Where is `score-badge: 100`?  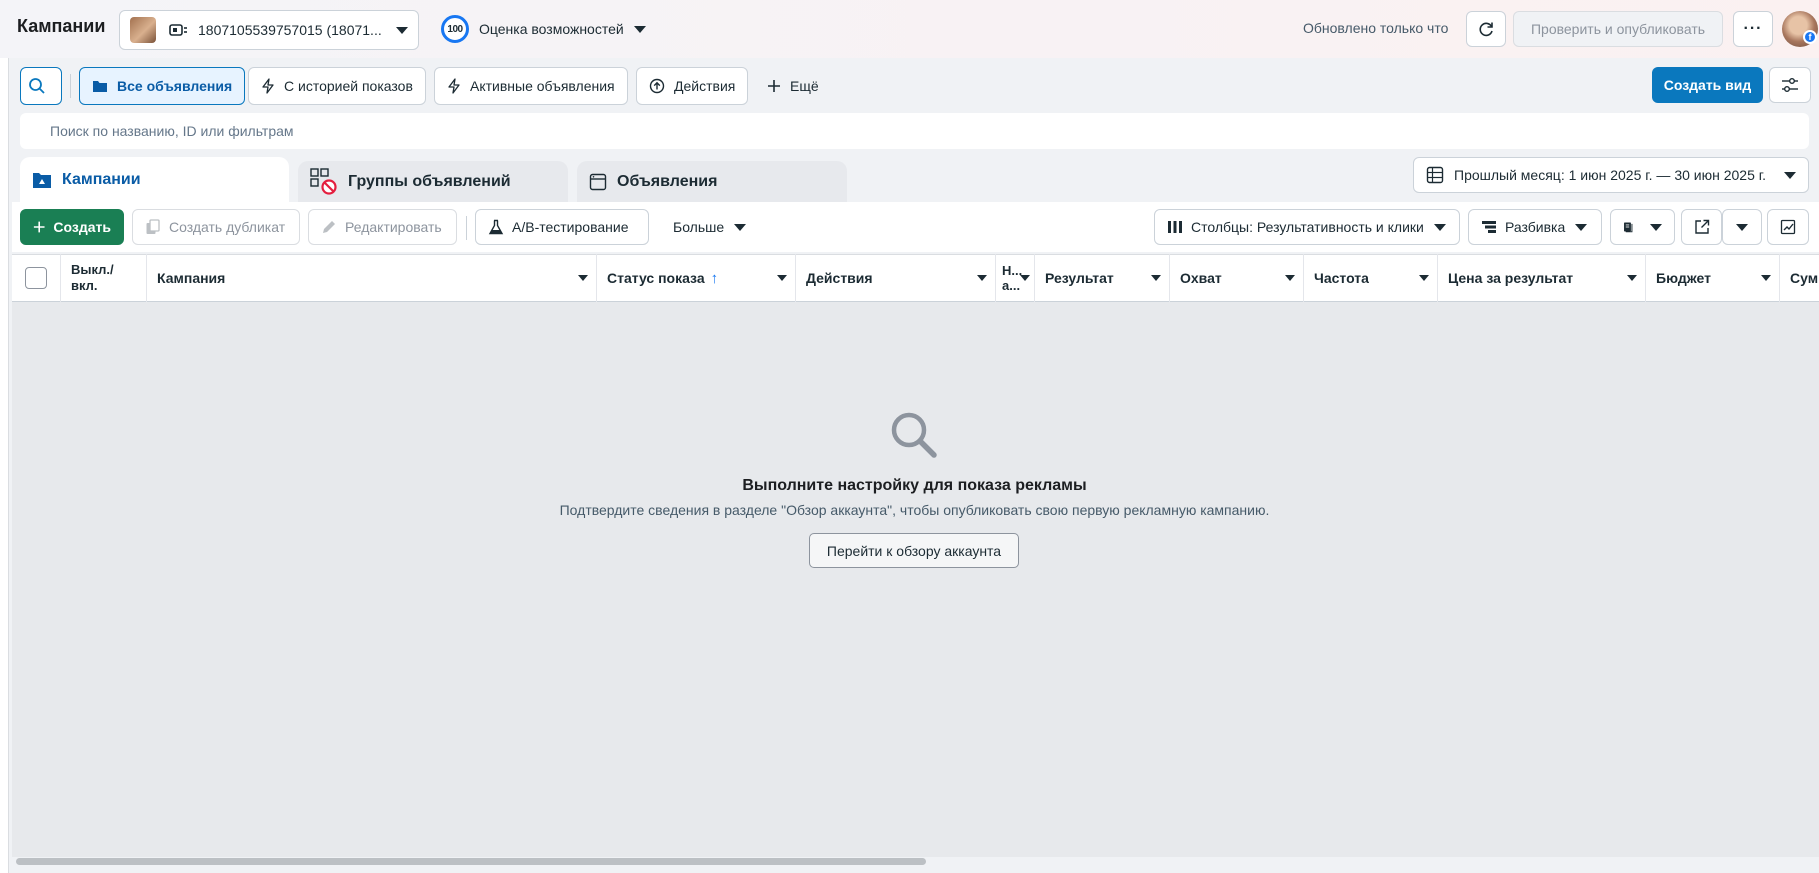
score-badge: 100 is located at coordinates (455, 29).